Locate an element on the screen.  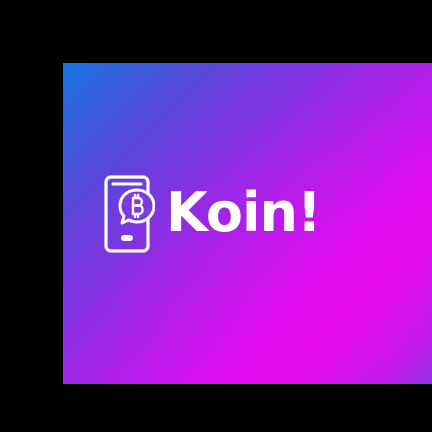
brand-name: Koin! is located at coordinates (244, 212).